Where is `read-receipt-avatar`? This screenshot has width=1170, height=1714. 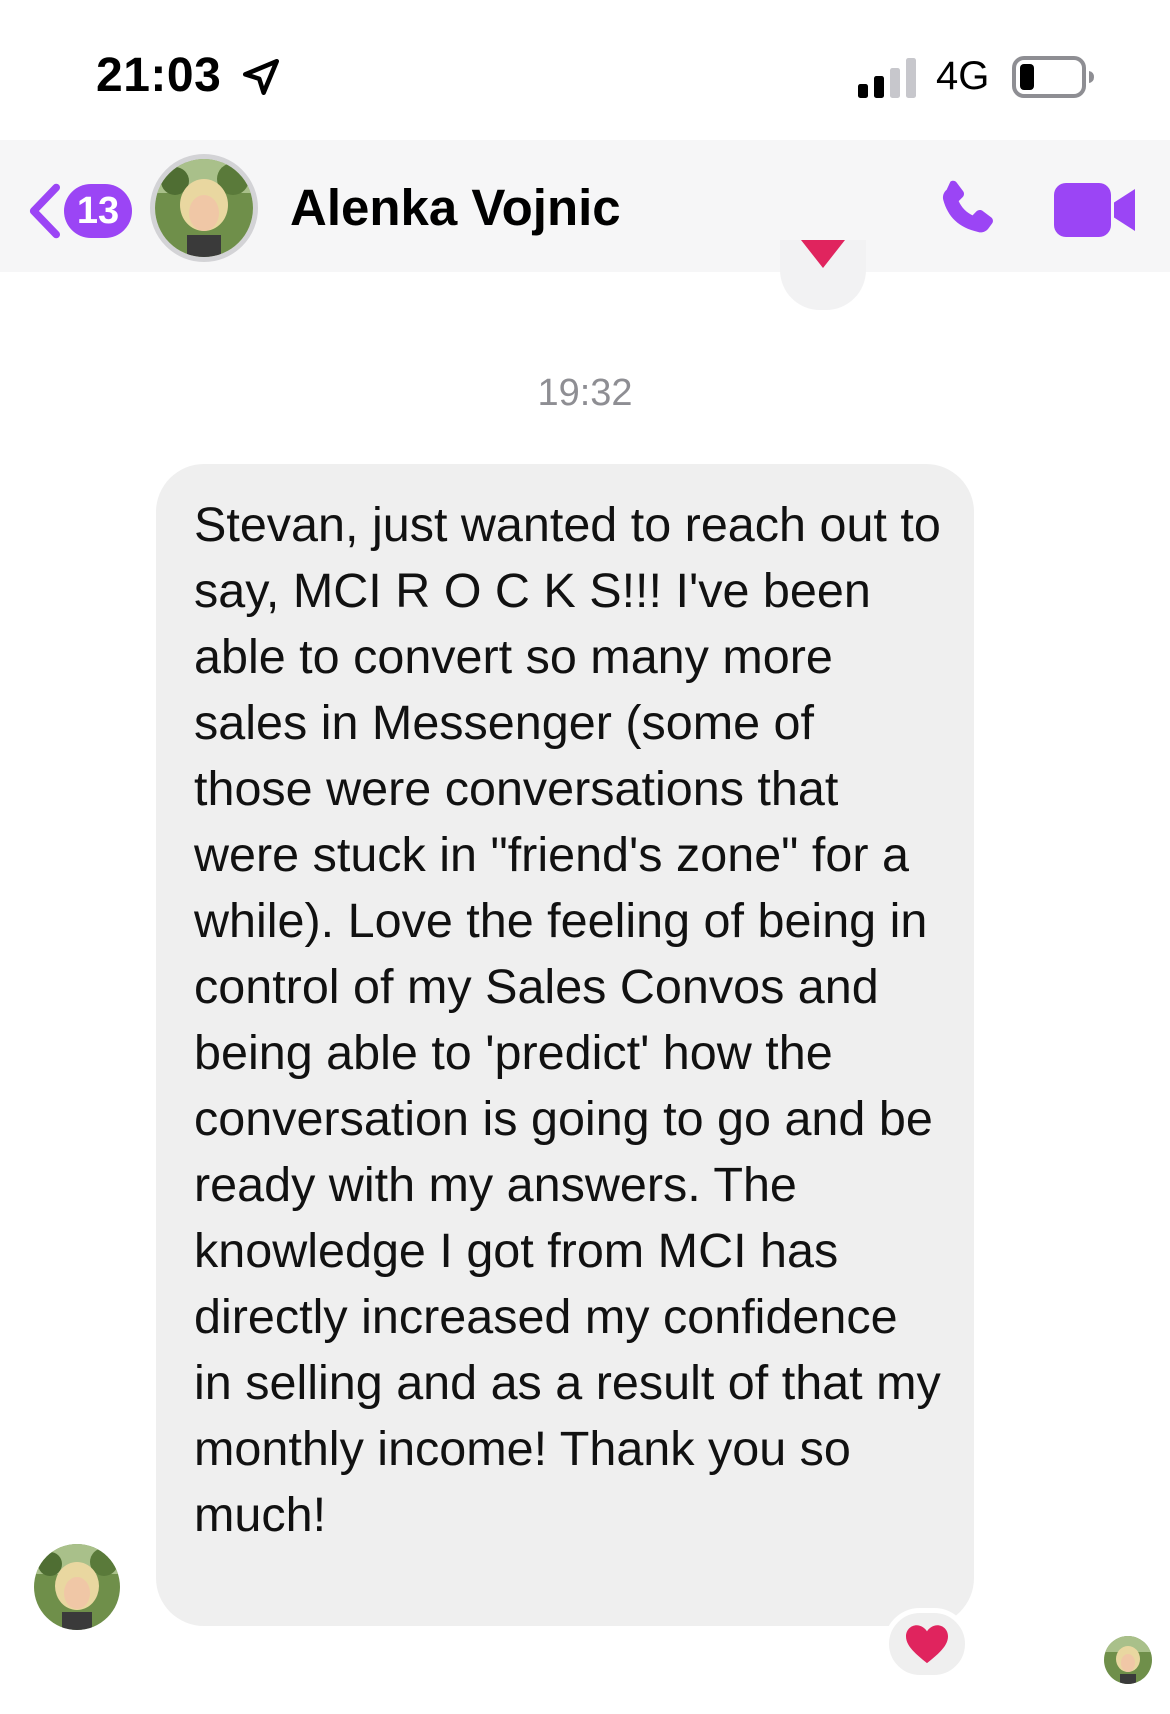 read-receipt-avatar is located at coordinates (1128, 1660).